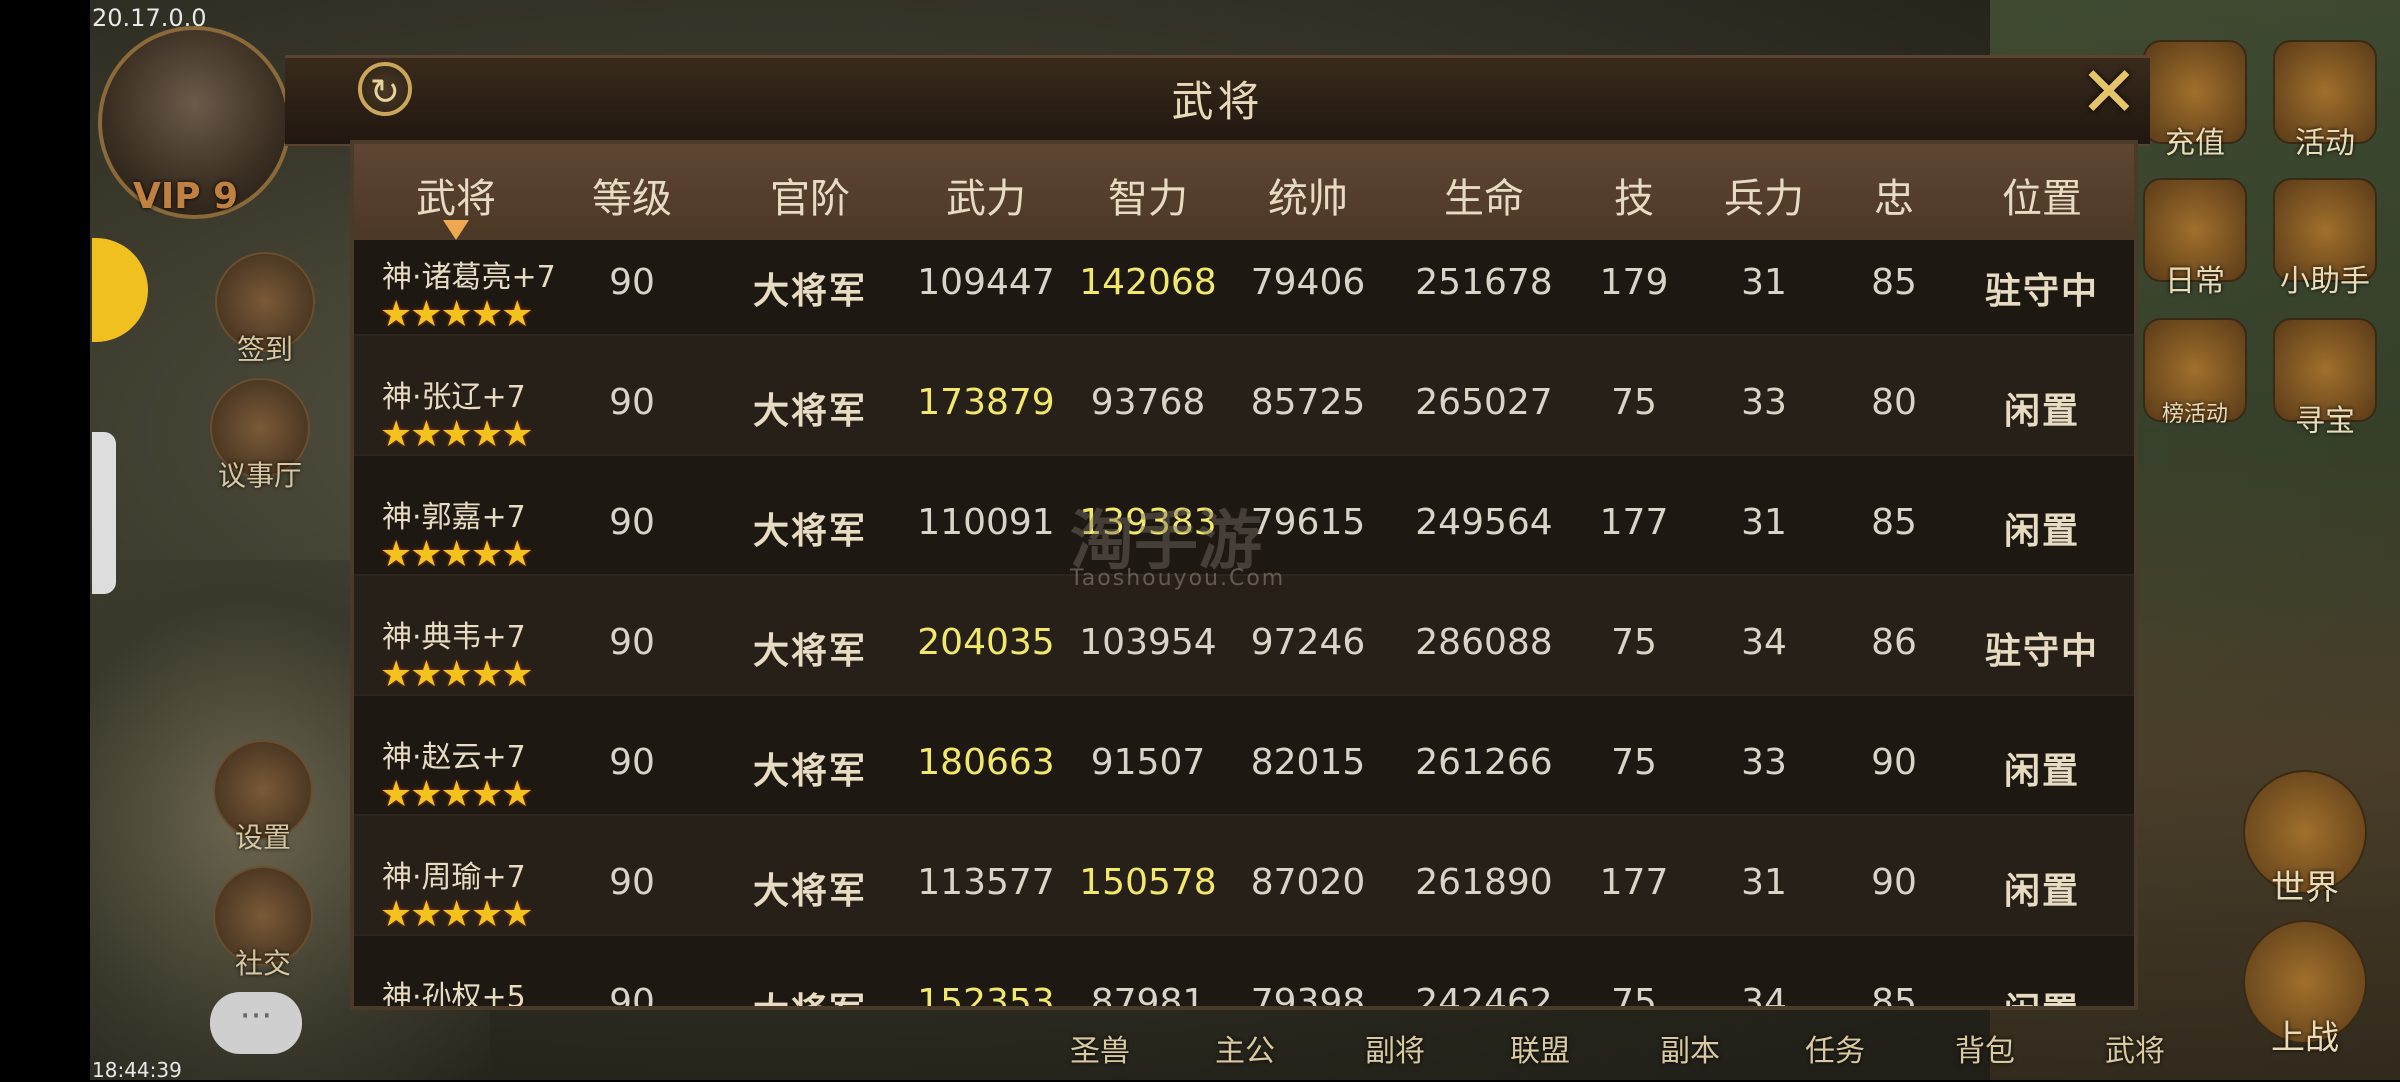 This screenshot has height=1082, width=2400. Describe the element at coordinates (454, 397) in the screenshot. I see `general-name: 神·张辽+7` at that location.